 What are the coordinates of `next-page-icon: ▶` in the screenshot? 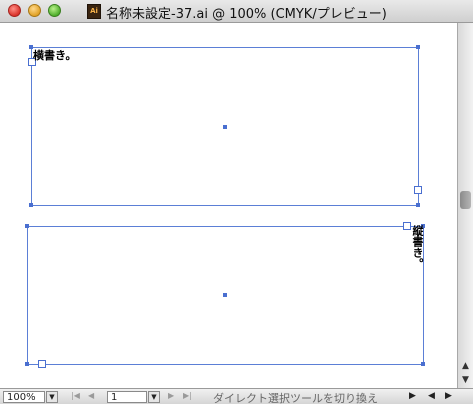 It's located at (171, 395).